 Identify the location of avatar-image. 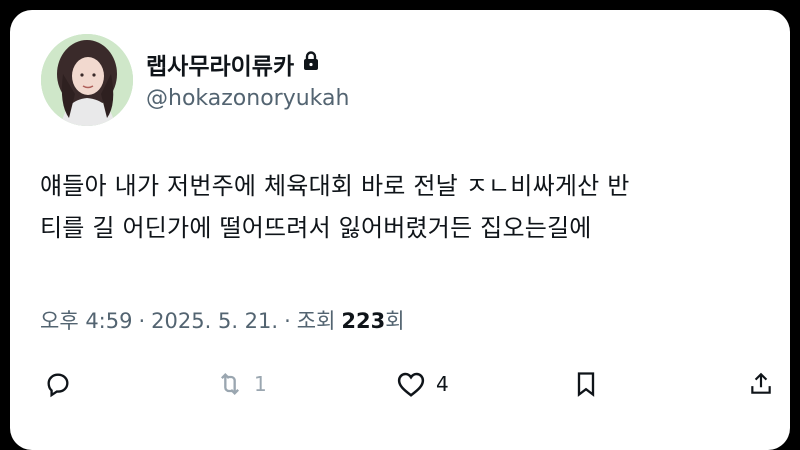
(87, 80).